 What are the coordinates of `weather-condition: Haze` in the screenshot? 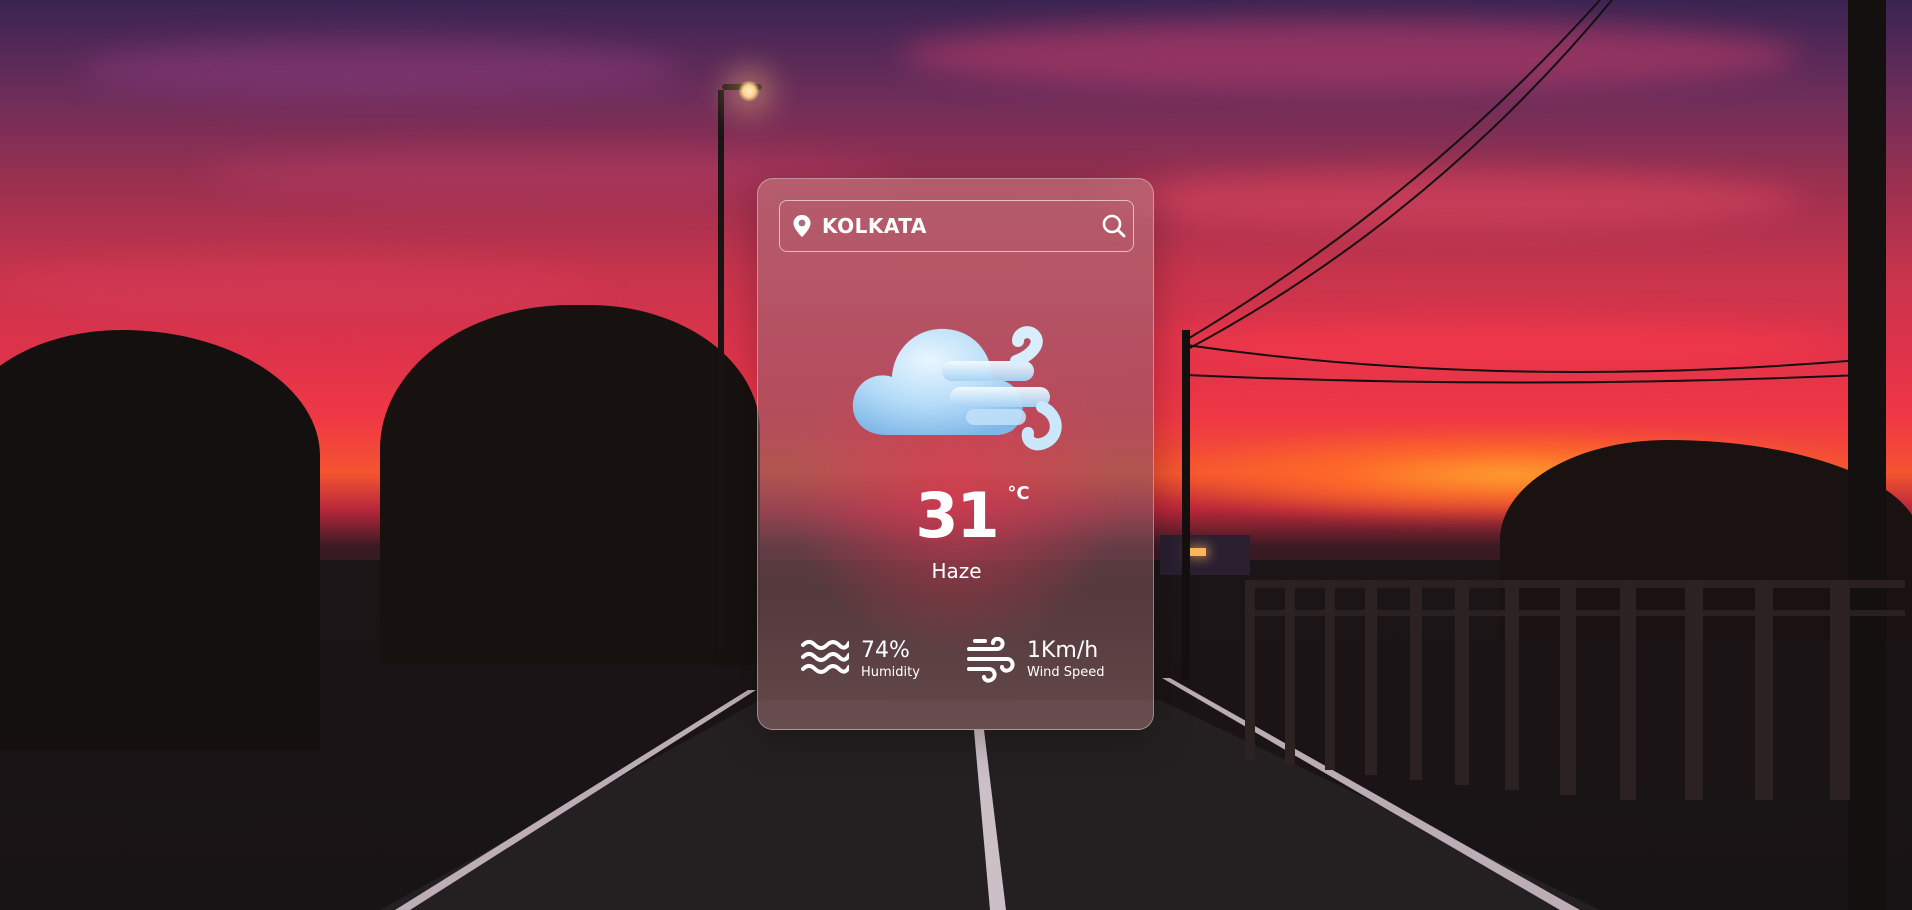 It's located at (956, 571).